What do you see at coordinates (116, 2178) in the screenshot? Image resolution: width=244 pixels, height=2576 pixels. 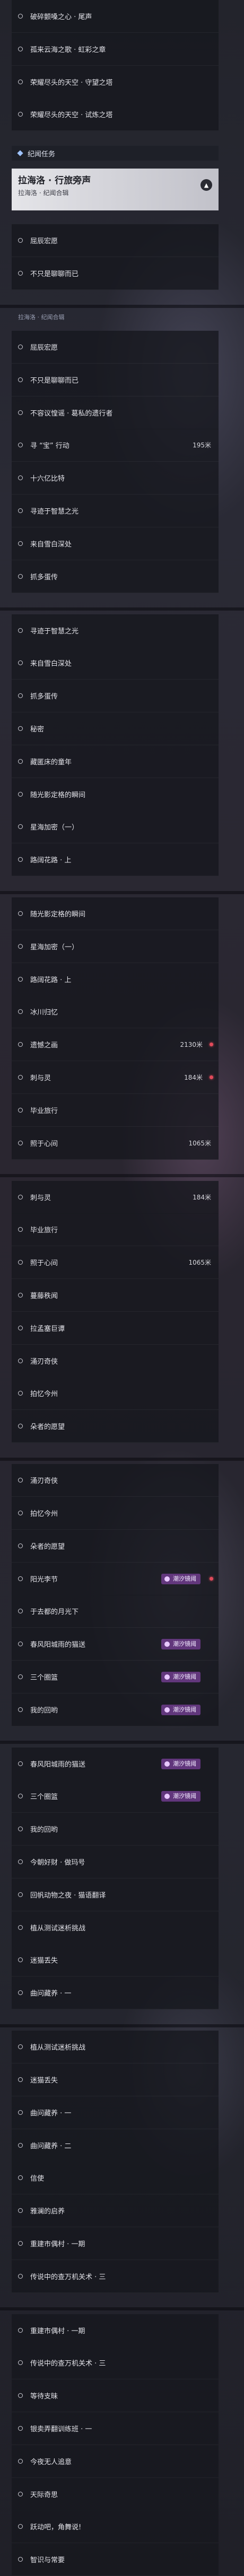 I see `quest-row: 信使` at bounding box center [116, 2178].